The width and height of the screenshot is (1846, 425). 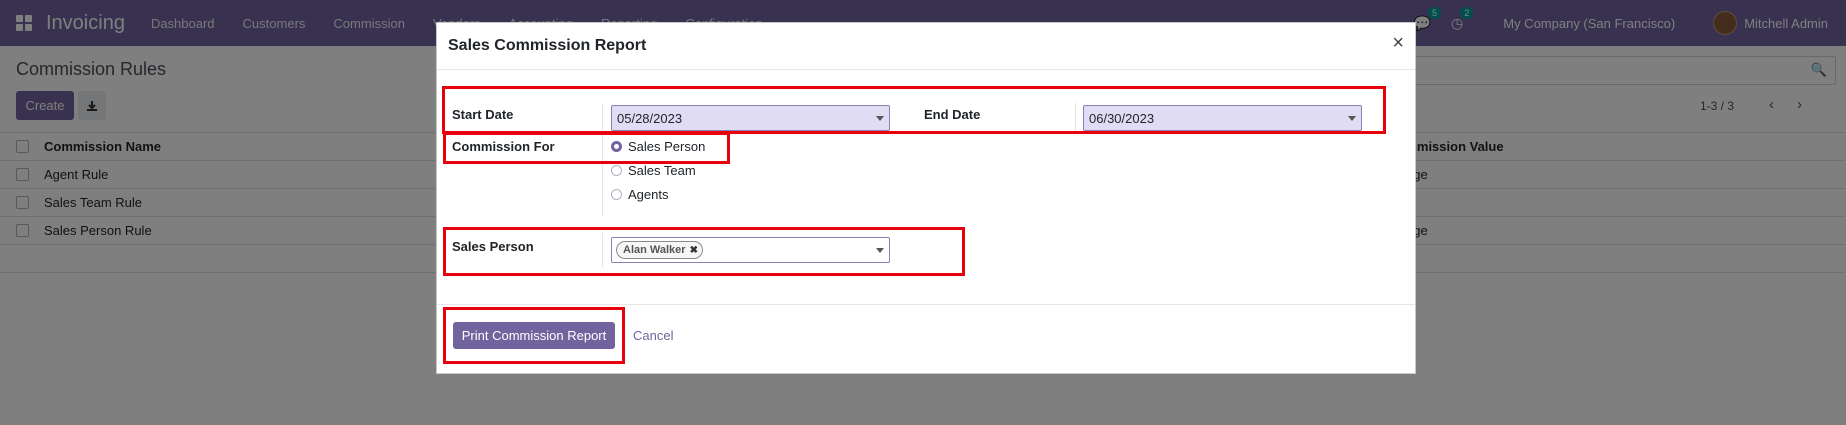 I want to click on modal-title: Sales Commission Report, so click(x=547, y=45).